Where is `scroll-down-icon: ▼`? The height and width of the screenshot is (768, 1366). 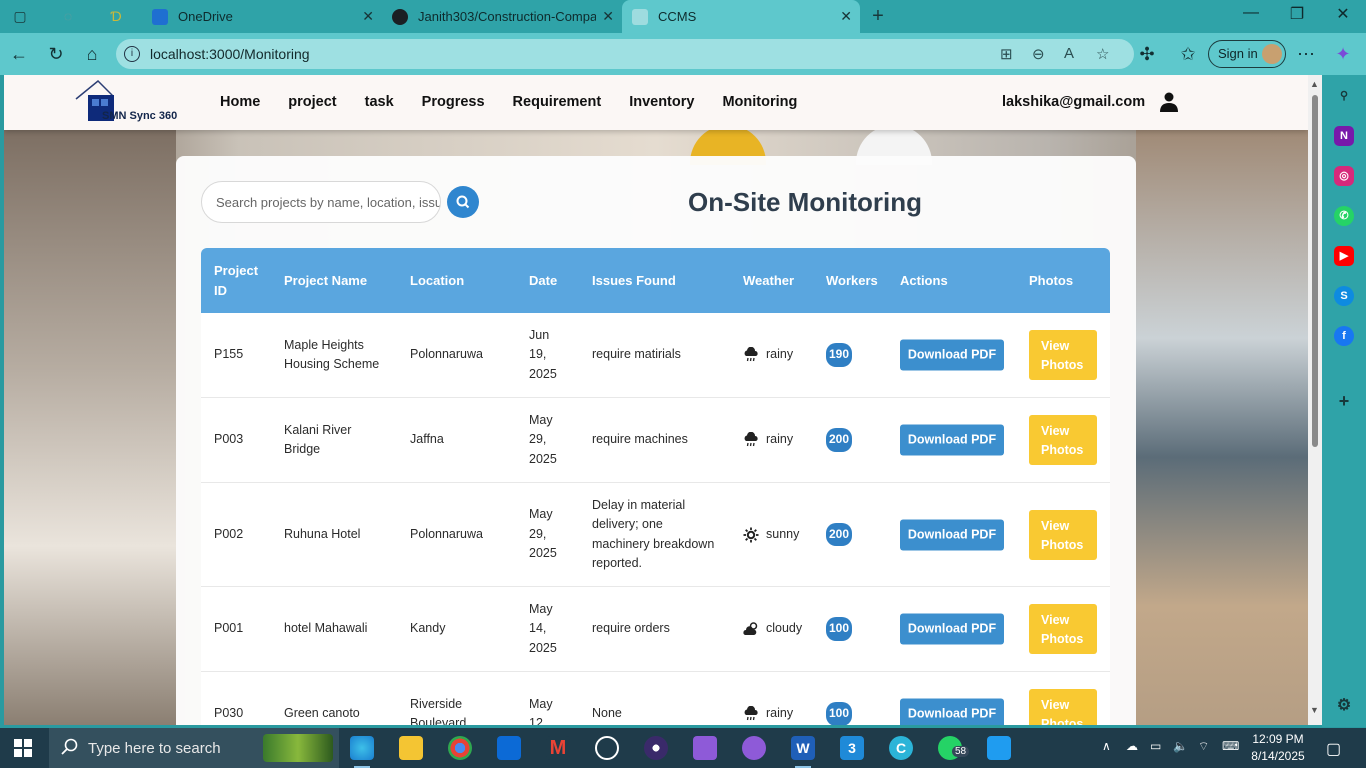
scroll-down-icon: ▼ is located at coordinates (1314, 710).